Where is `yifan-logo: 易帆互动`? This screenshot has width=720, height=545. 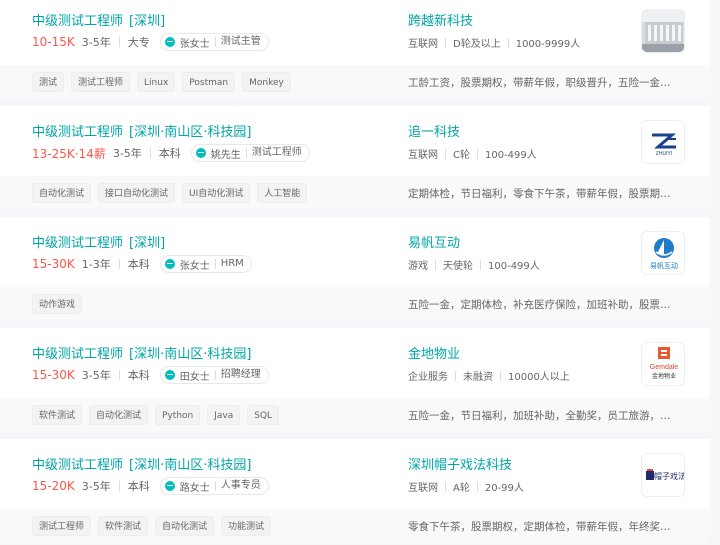
yifan-logo: 易帆互动 is located at coordinates (663, 253).